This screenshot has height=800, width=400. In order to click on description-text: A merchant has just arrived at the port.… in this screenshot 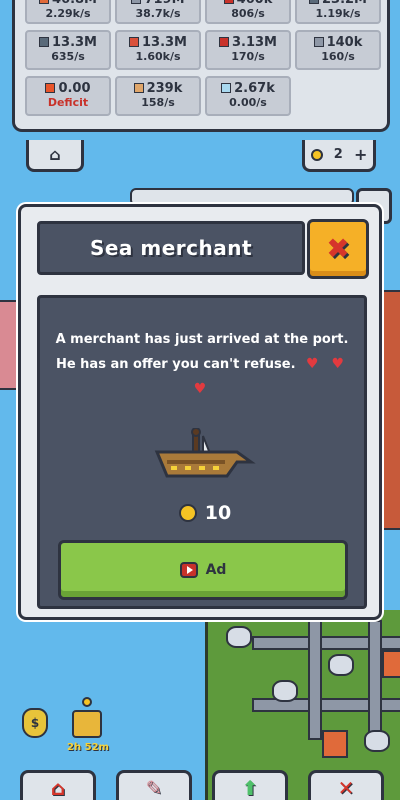, I will do `click(202, 352)`.